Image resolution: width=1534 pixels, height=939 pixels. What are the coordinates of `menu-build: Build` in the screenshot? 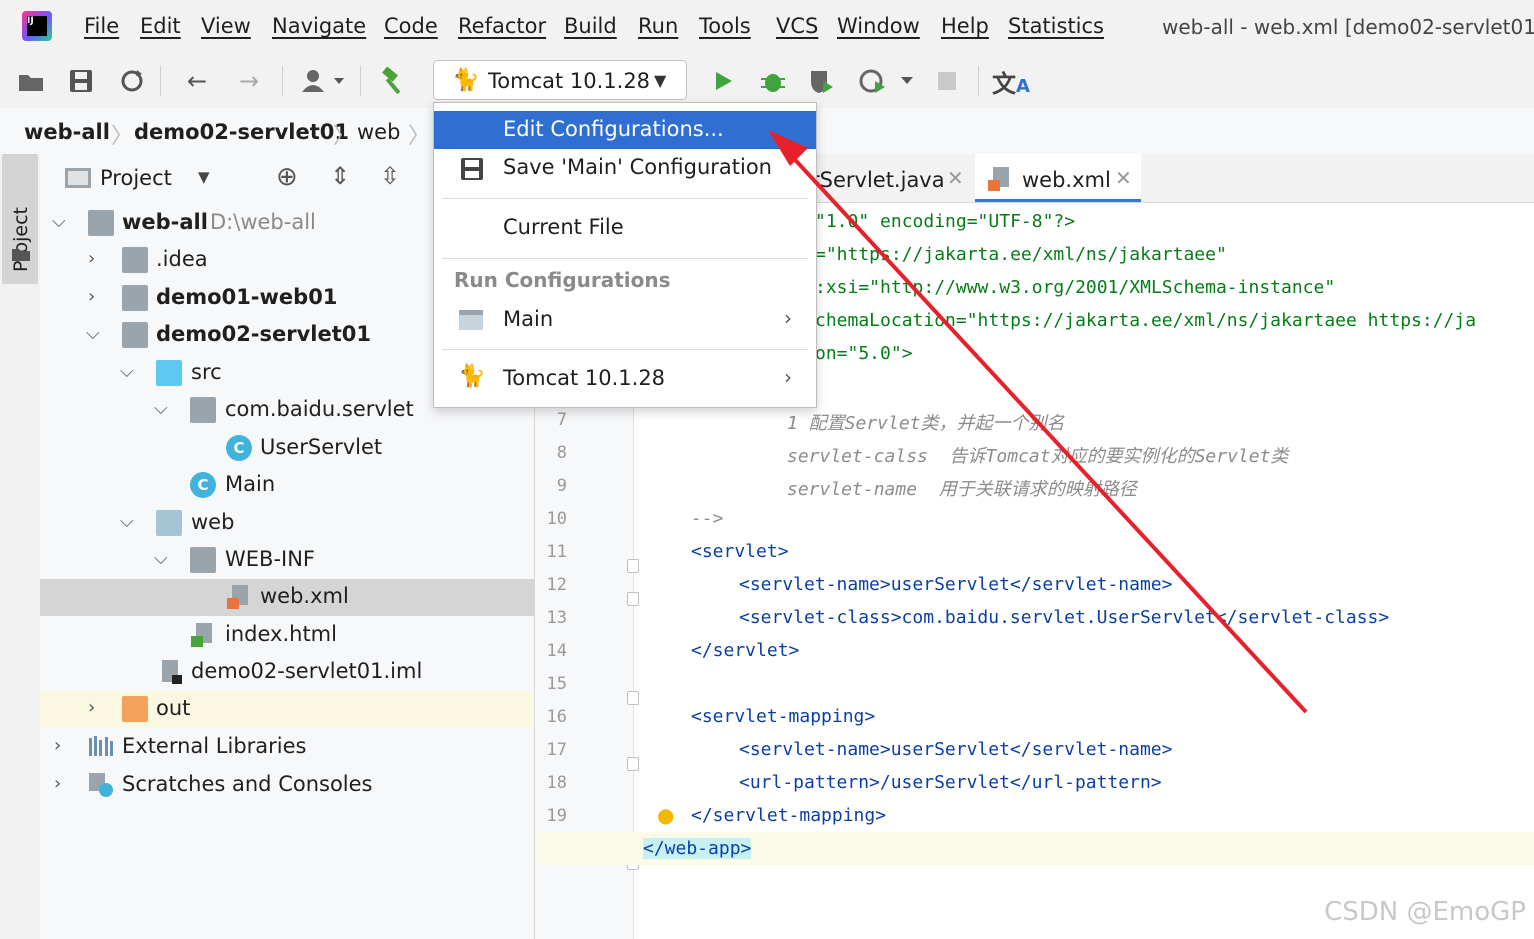 It's located at (590, 26).